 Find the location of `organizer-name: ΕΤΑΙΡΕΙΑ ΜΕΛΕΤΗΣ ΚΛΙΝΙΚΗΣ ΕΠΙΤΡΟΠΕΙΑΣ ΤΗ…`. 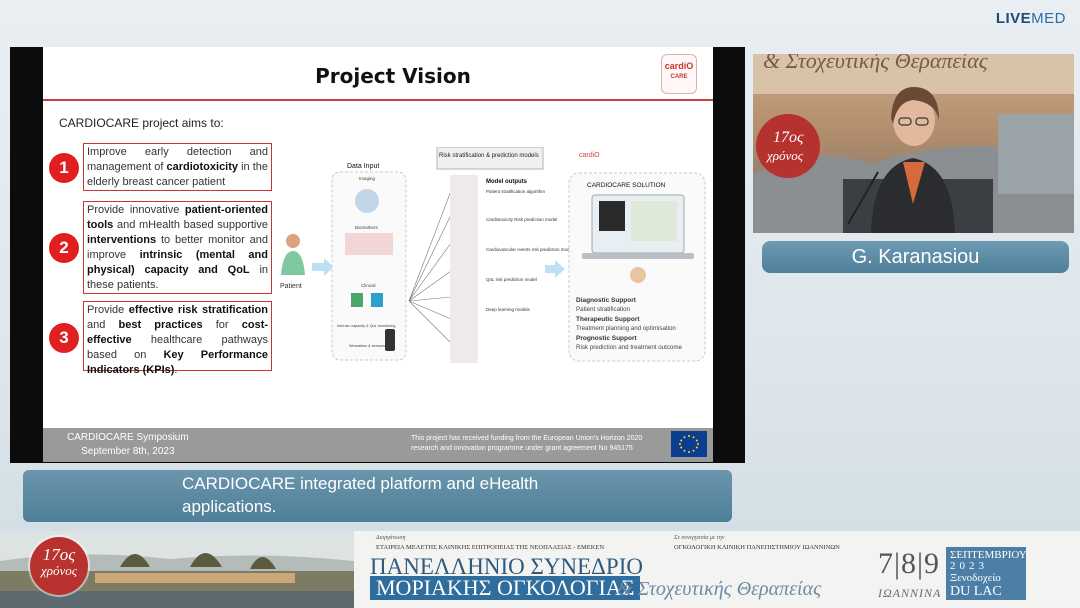

organizer-name: ΕΤΑΙΡΕΙΑ ΜΕΛΕΤΗΣ ΚΛΙΝΙΚΗΣ ΕΠΙΤΡΟΠΕΙΑΣ ΤΗ… is located at coordinates (490, 547).